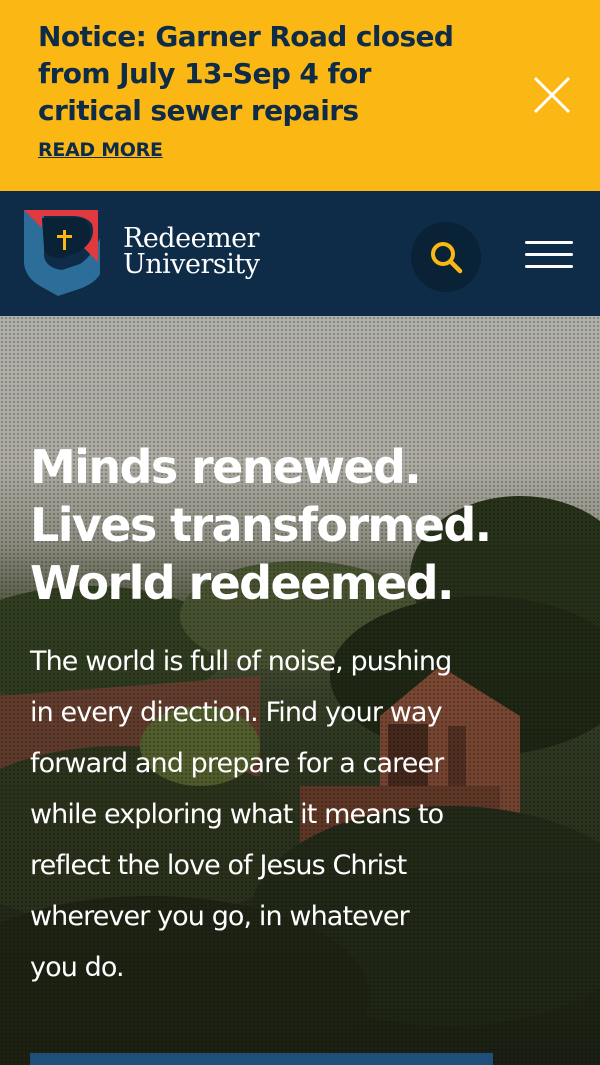 The height and width of the screenshot is (1065, 600). Describe the element at coordinates (241, 661) in the screenshot. I see `hero-body-line: The world is full of noise, pushing` at that location.